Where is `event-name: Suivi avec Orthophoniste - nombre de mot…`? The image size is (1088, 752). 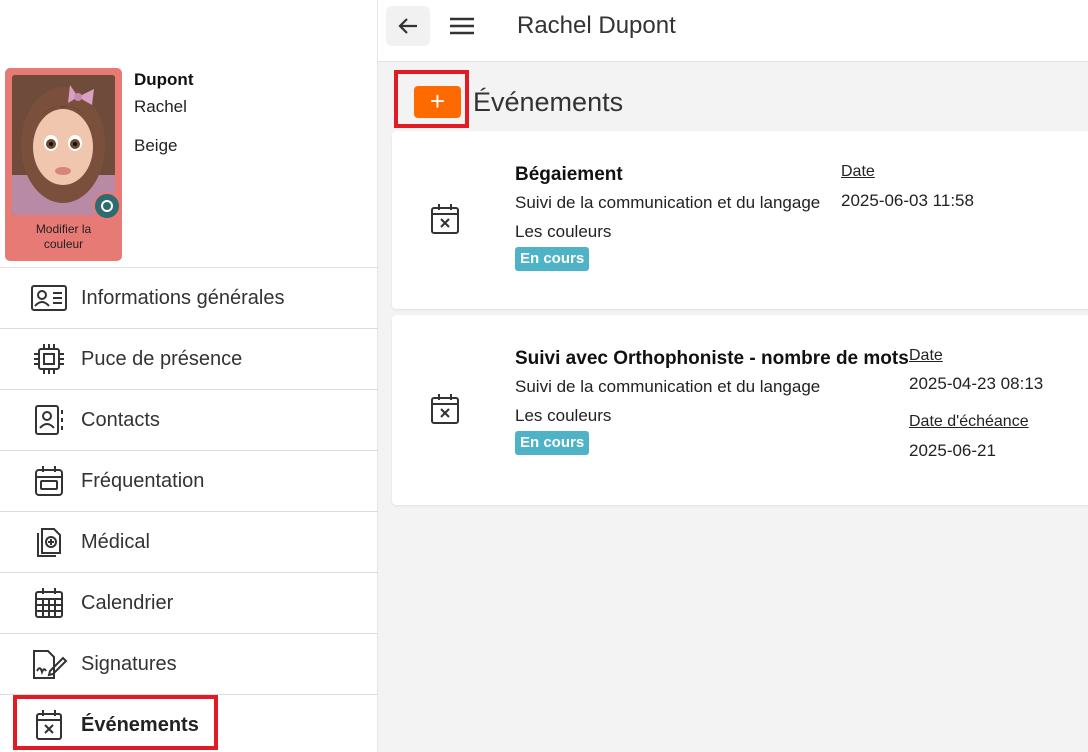 event-name: Suivi avec Orthophoniste - nombre de mot… is located at coordinates (712, 358).